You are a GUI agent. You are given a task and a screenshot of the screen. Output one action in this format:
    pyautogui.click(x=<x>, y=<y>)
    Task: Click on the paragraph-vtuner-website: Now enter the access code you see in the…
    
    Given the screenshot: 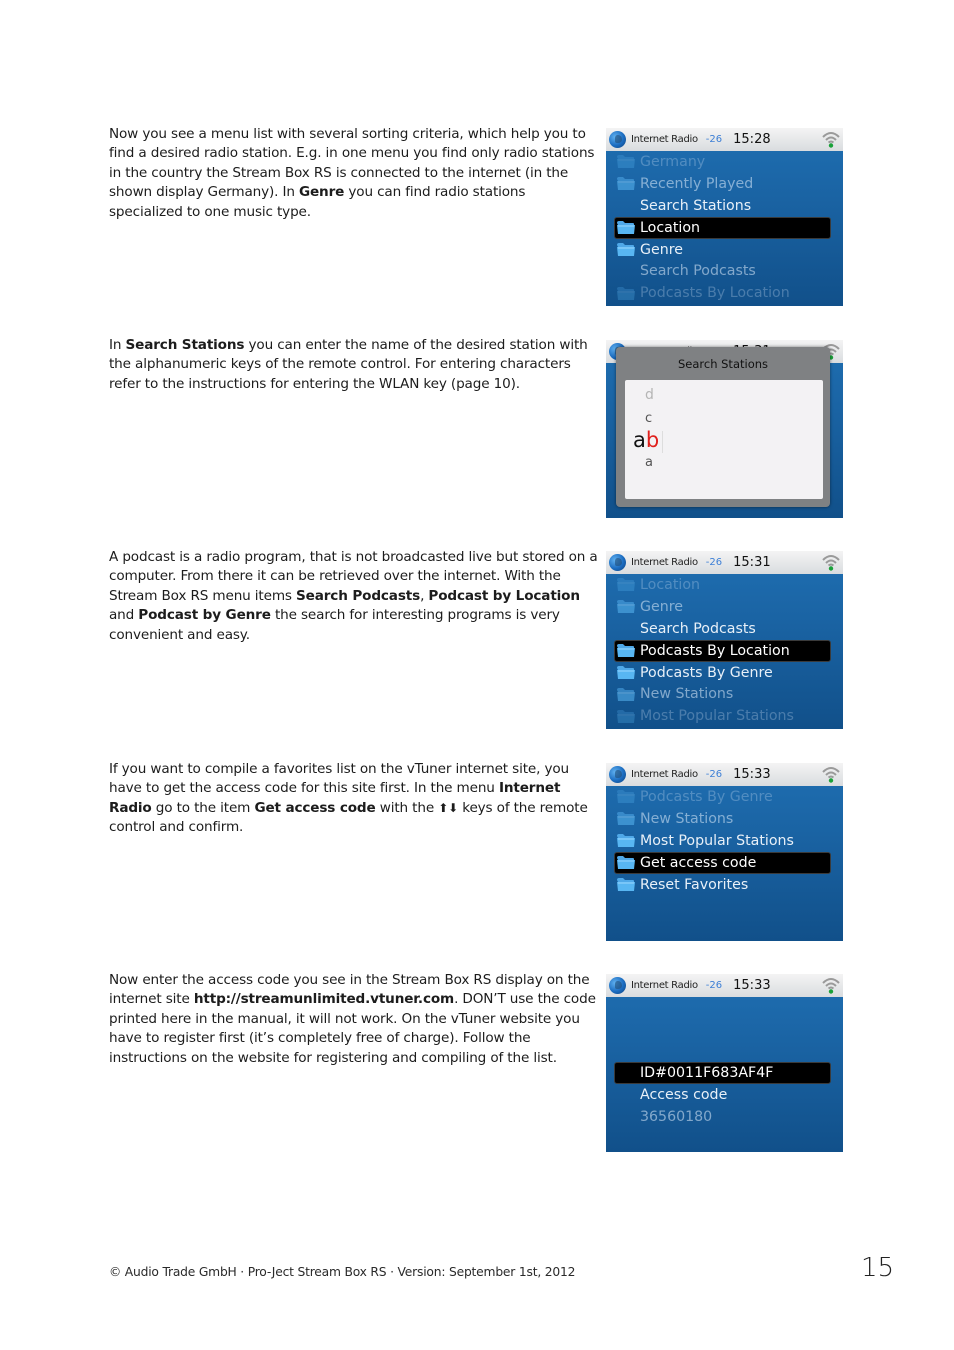 What is the action you would take?
    pyautogui.click(x=354, y=1019)
    